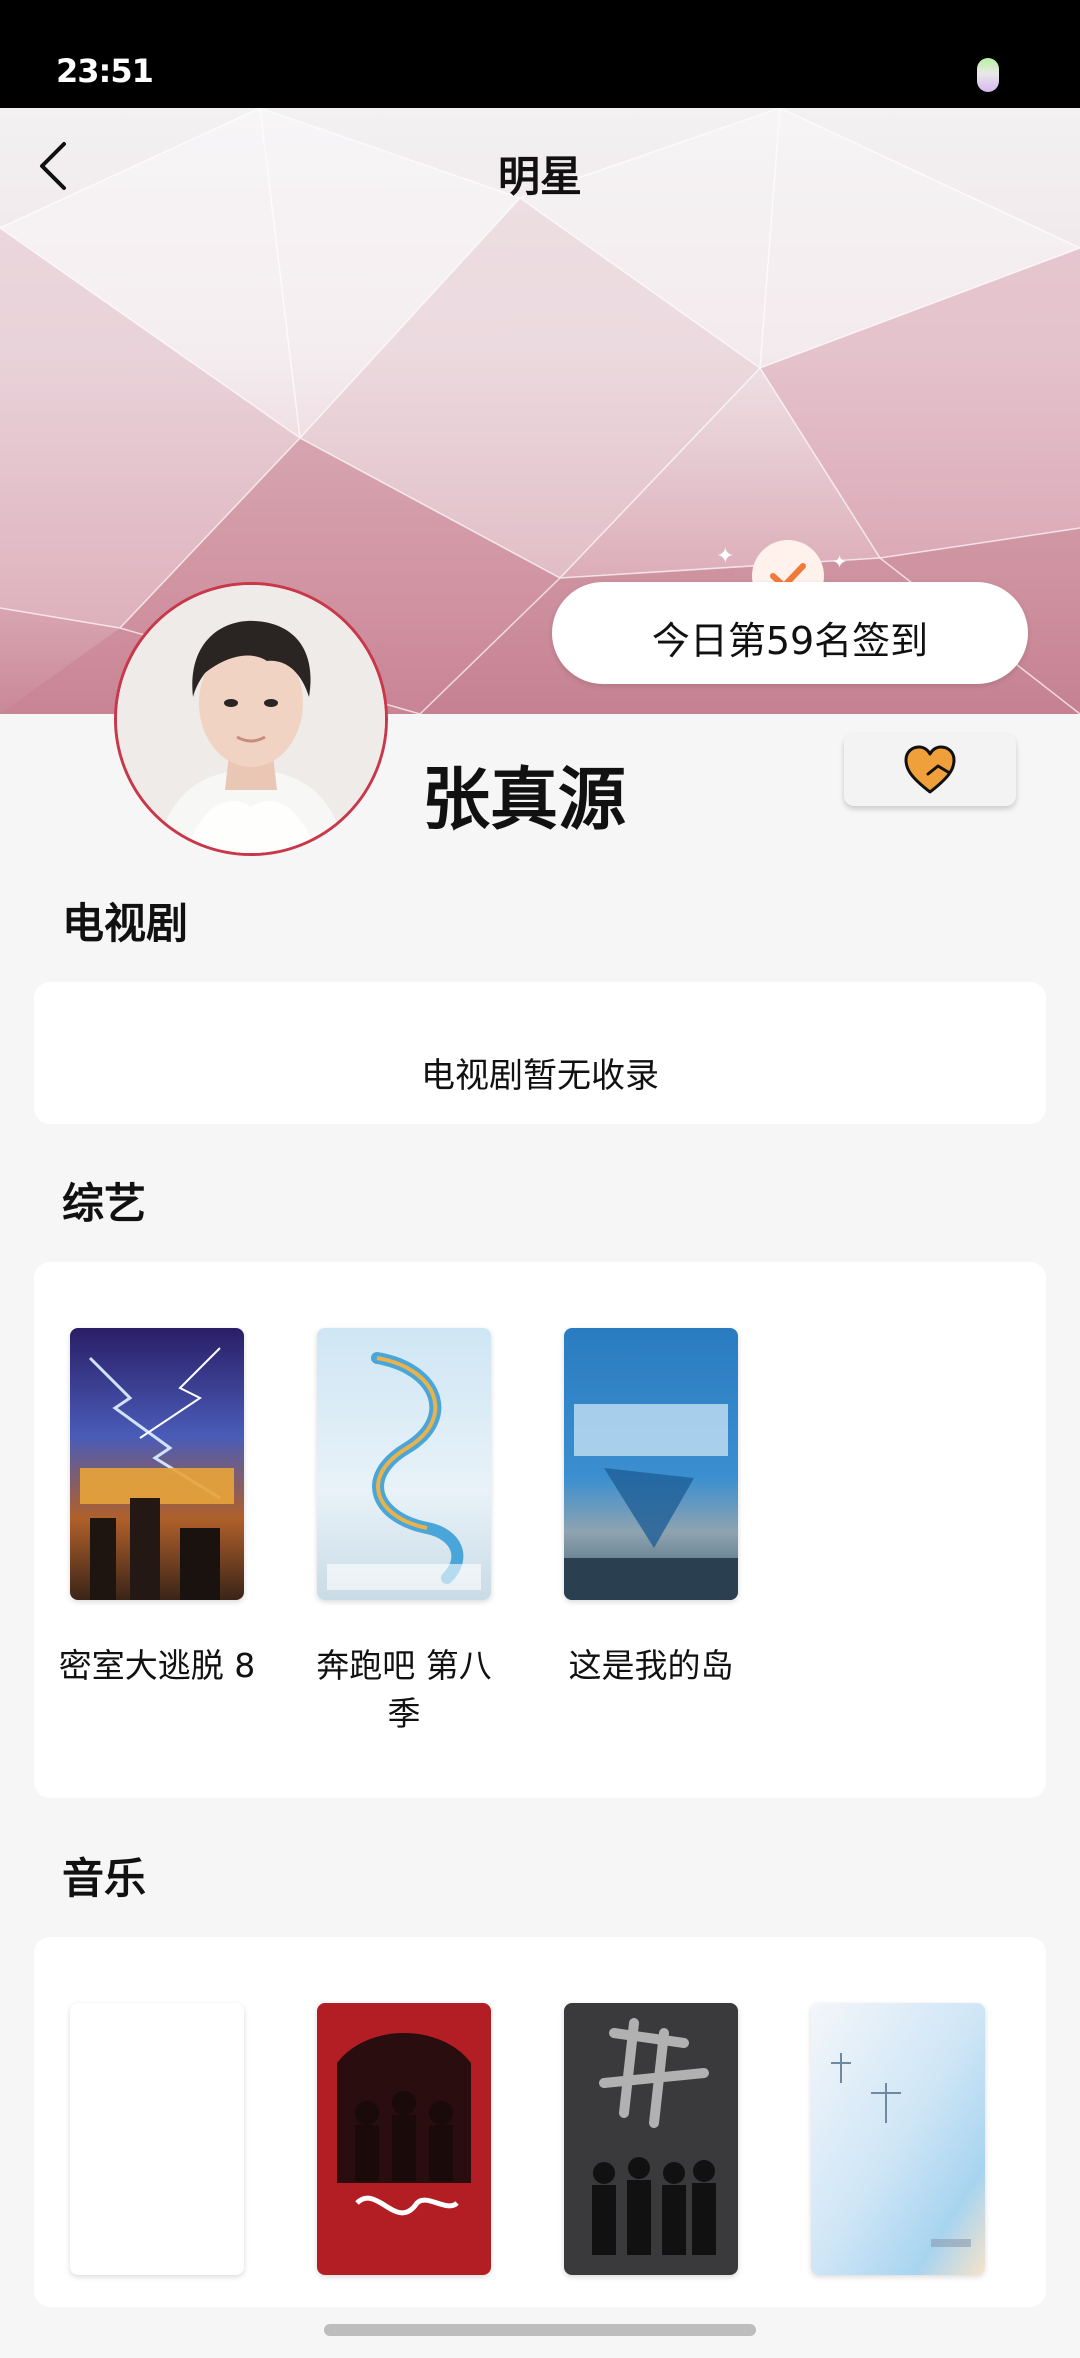  I want to click on section-title-variety: 综艺, so click(104, 1203).